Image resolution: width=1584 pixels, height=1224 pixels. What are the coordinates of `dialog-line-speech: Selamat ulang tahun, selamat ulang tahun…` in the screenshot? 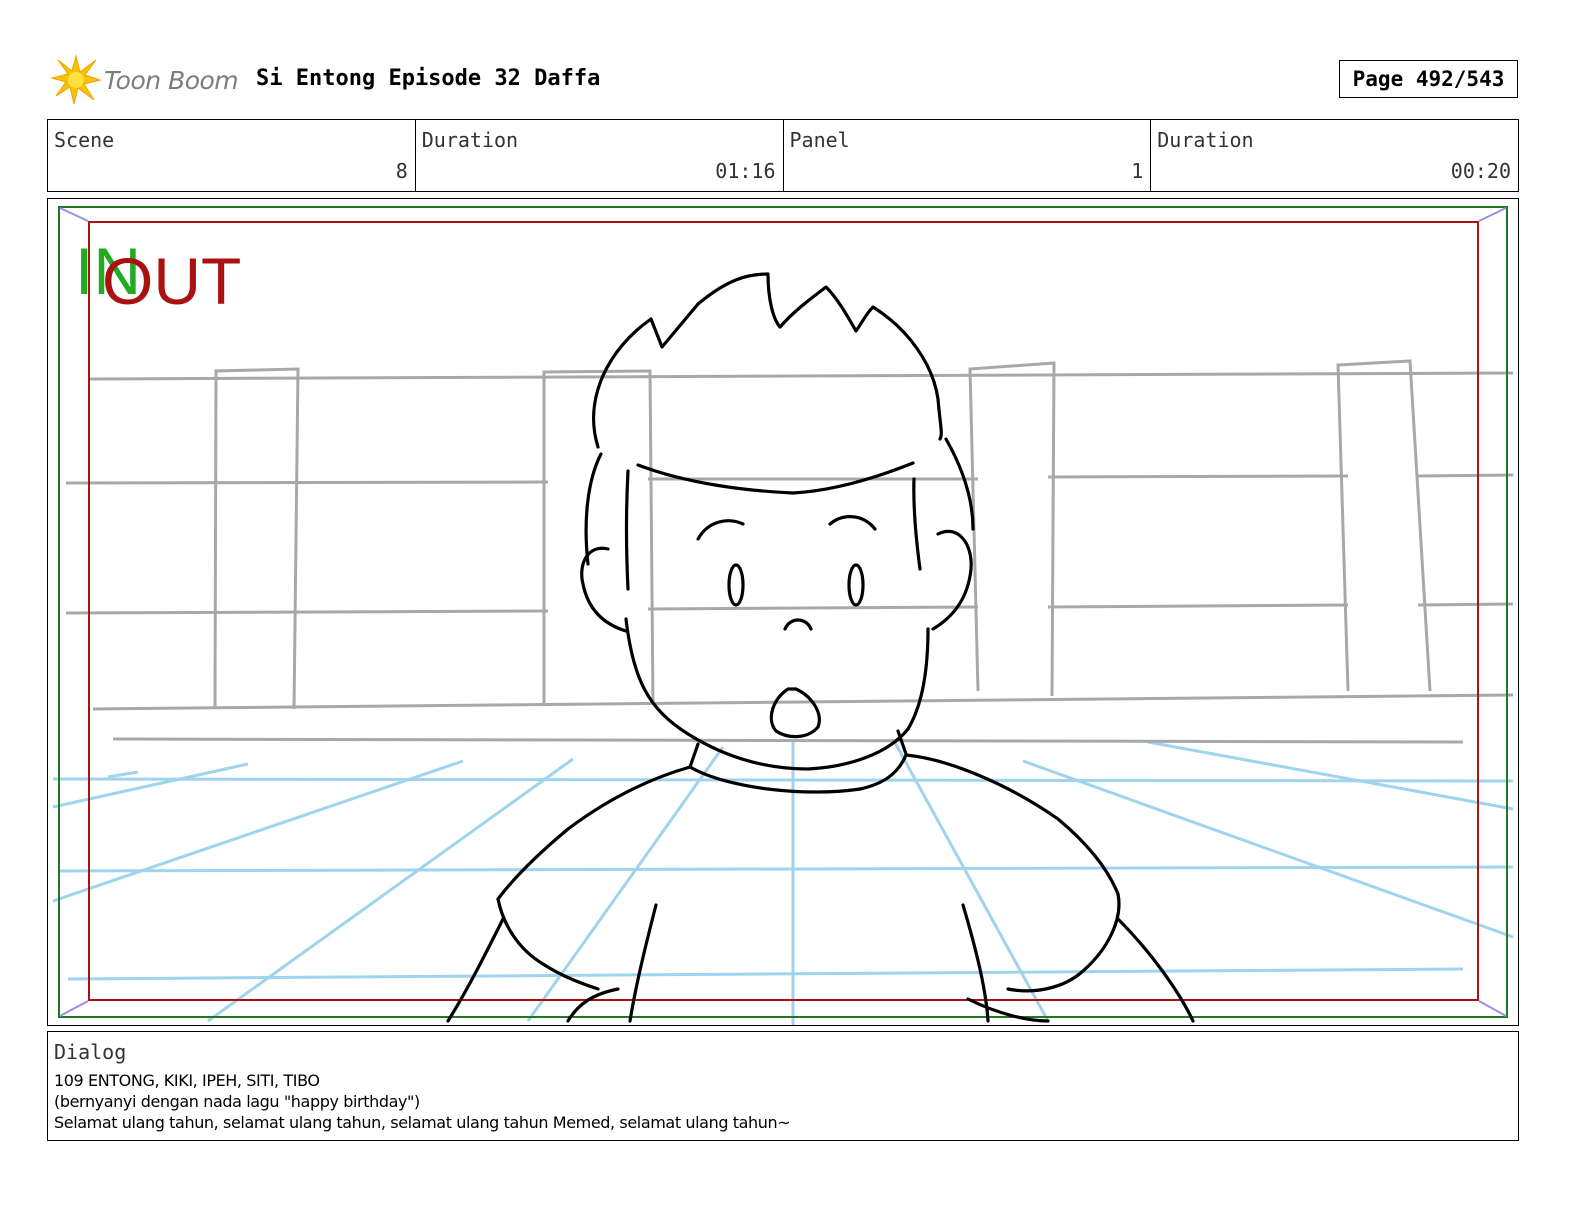 It's located at (422, 1122).